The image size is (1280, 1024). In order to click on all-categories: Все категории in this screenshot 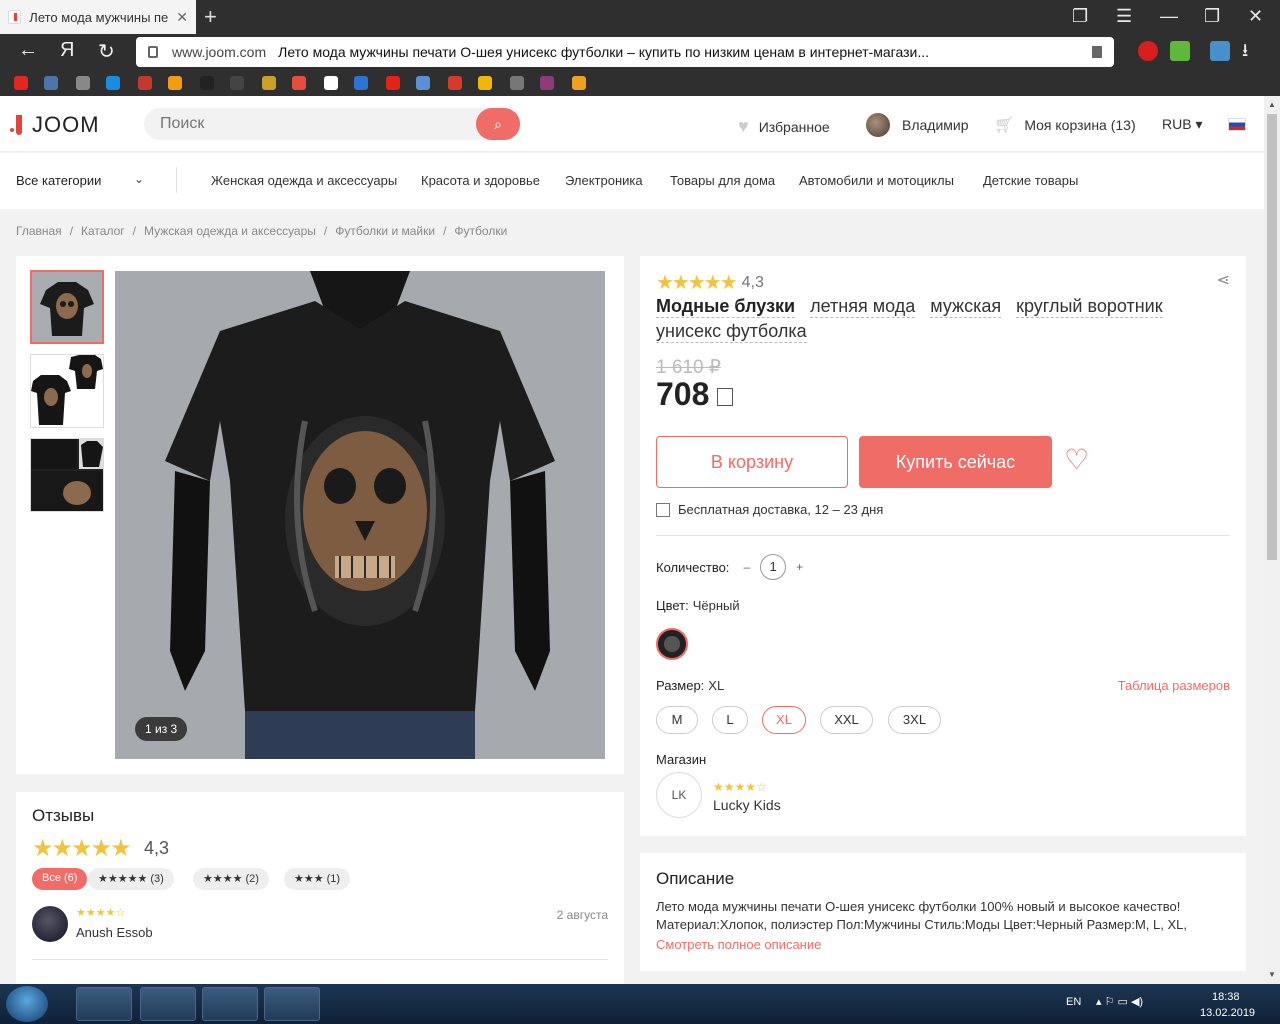, I will do `click(58, 180)`.